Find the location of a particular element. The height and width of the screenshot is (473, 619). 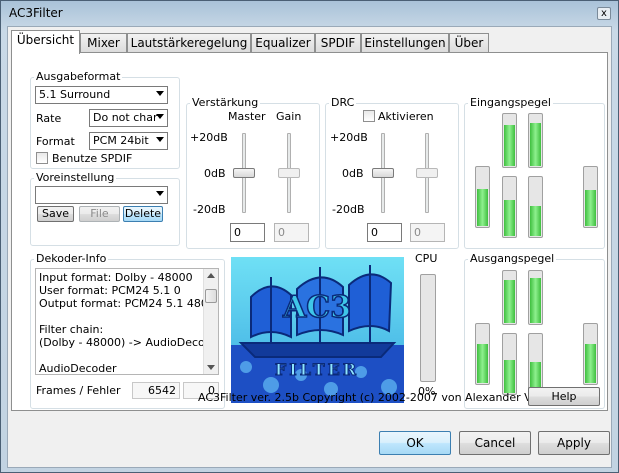

rate-combo: Do not char is located at coordinates (128, 118).